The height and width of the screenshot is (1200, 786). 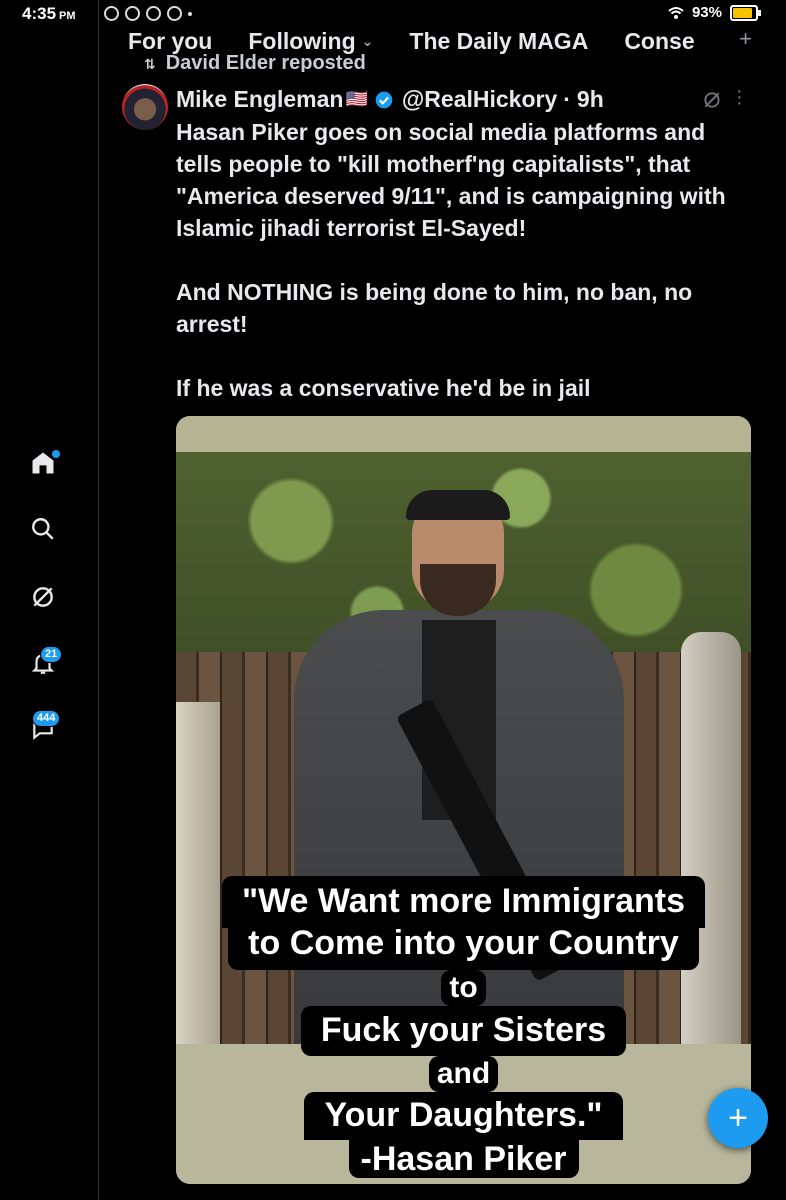 What do you see at coordinates (463, 988) in the screenshot?
I see `caption-line: to` at bounding box center [463, 988].